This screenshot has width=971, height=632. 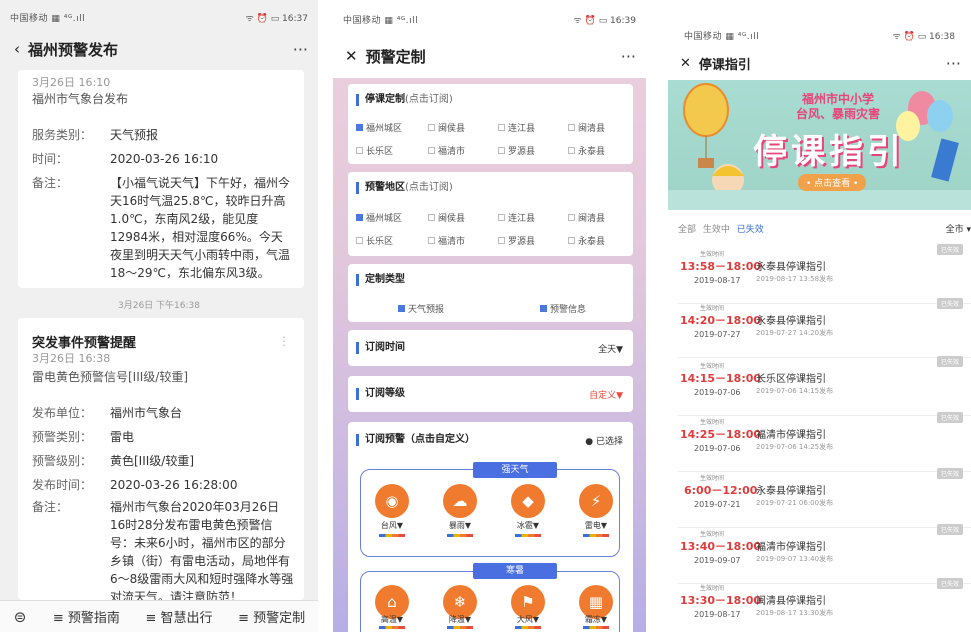 What do you see at coordinates (610, 348) in the screenshot?
I see `subscribe-time-select: 全天▼` at bounding box center [610, 348].